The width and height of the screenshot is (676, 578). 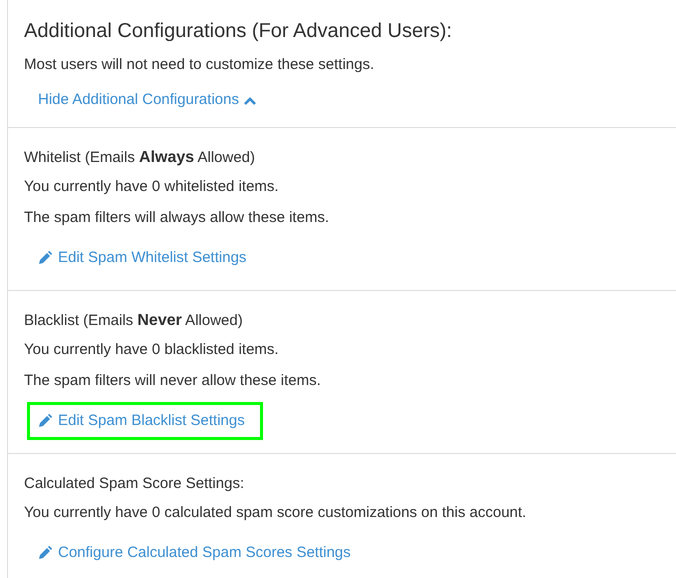 I want to click on info-text: You currently have 0 calculated spam score customizations on this account., so click(x=276, y=513).